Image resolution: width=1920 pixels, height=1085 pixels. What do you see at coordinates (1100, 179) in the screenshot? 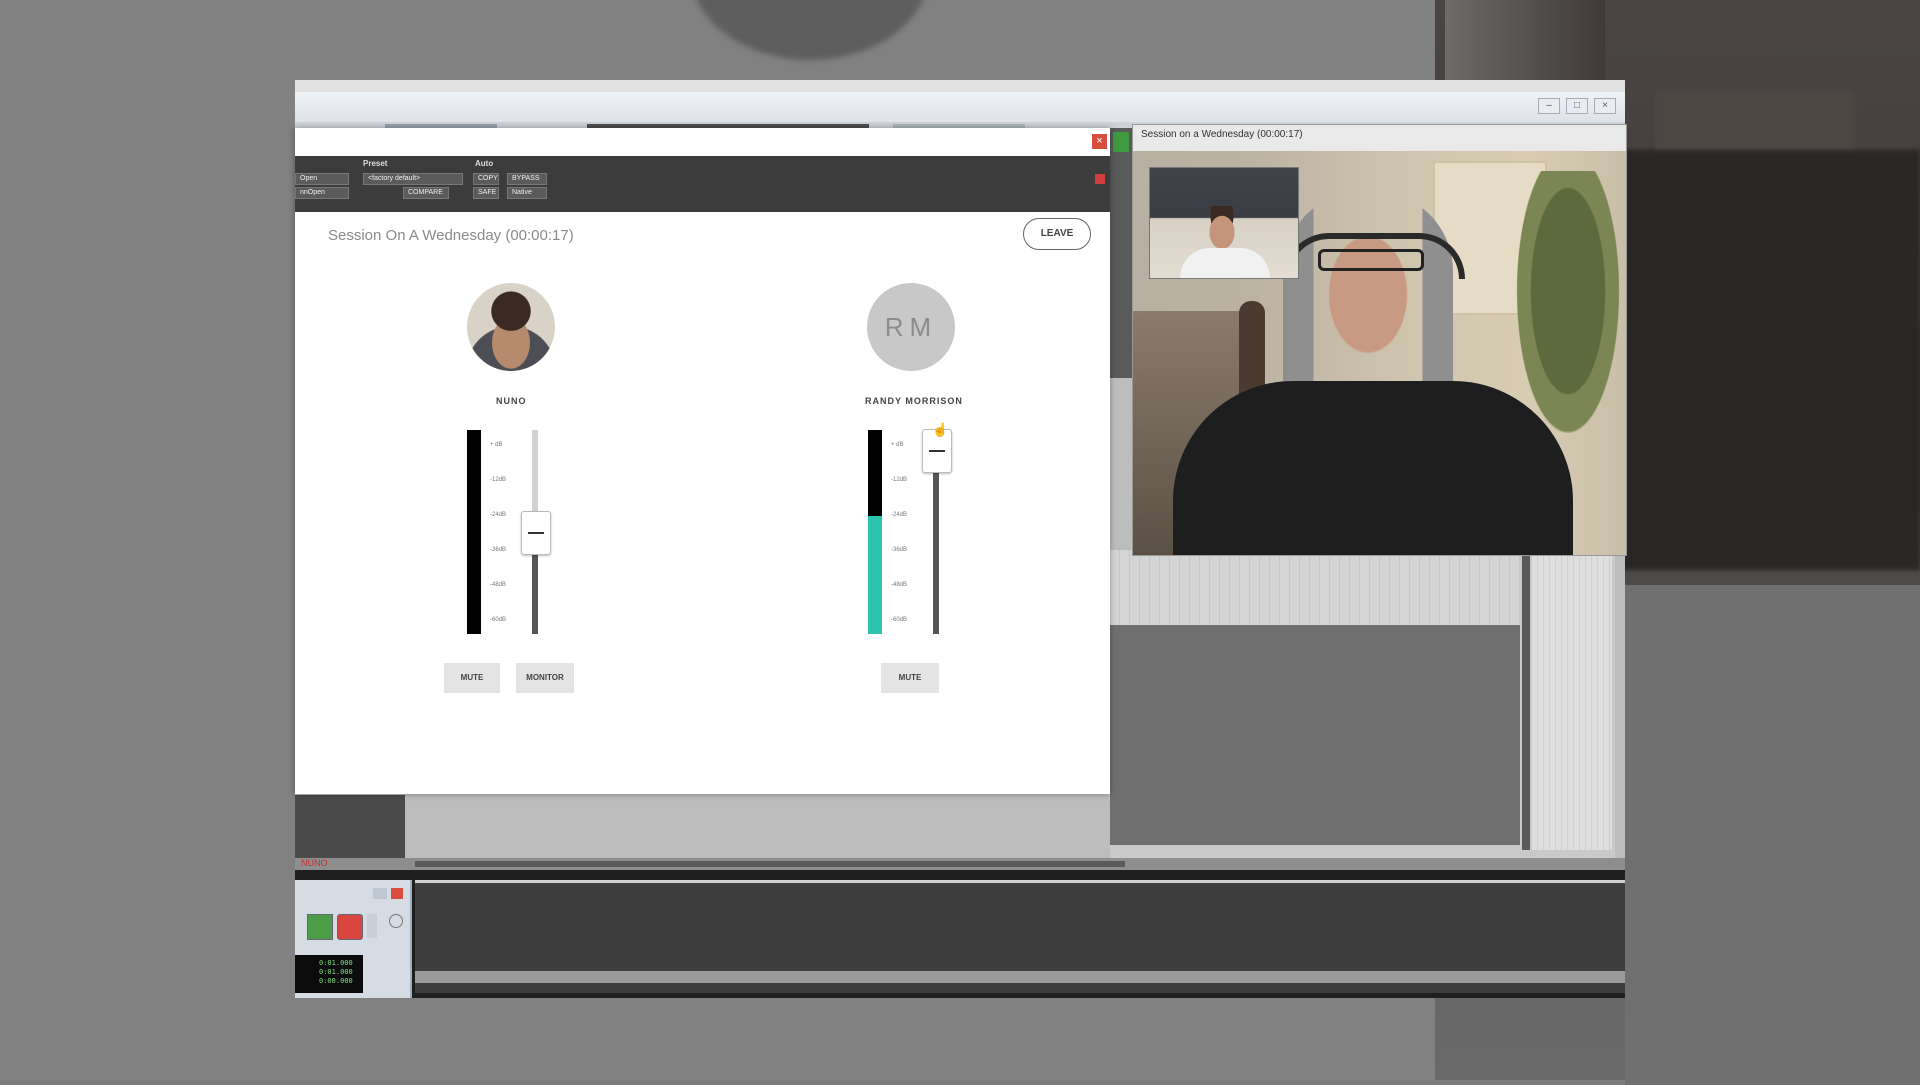
I see `plugin-power-icon` at bounding box center [1100, 179].